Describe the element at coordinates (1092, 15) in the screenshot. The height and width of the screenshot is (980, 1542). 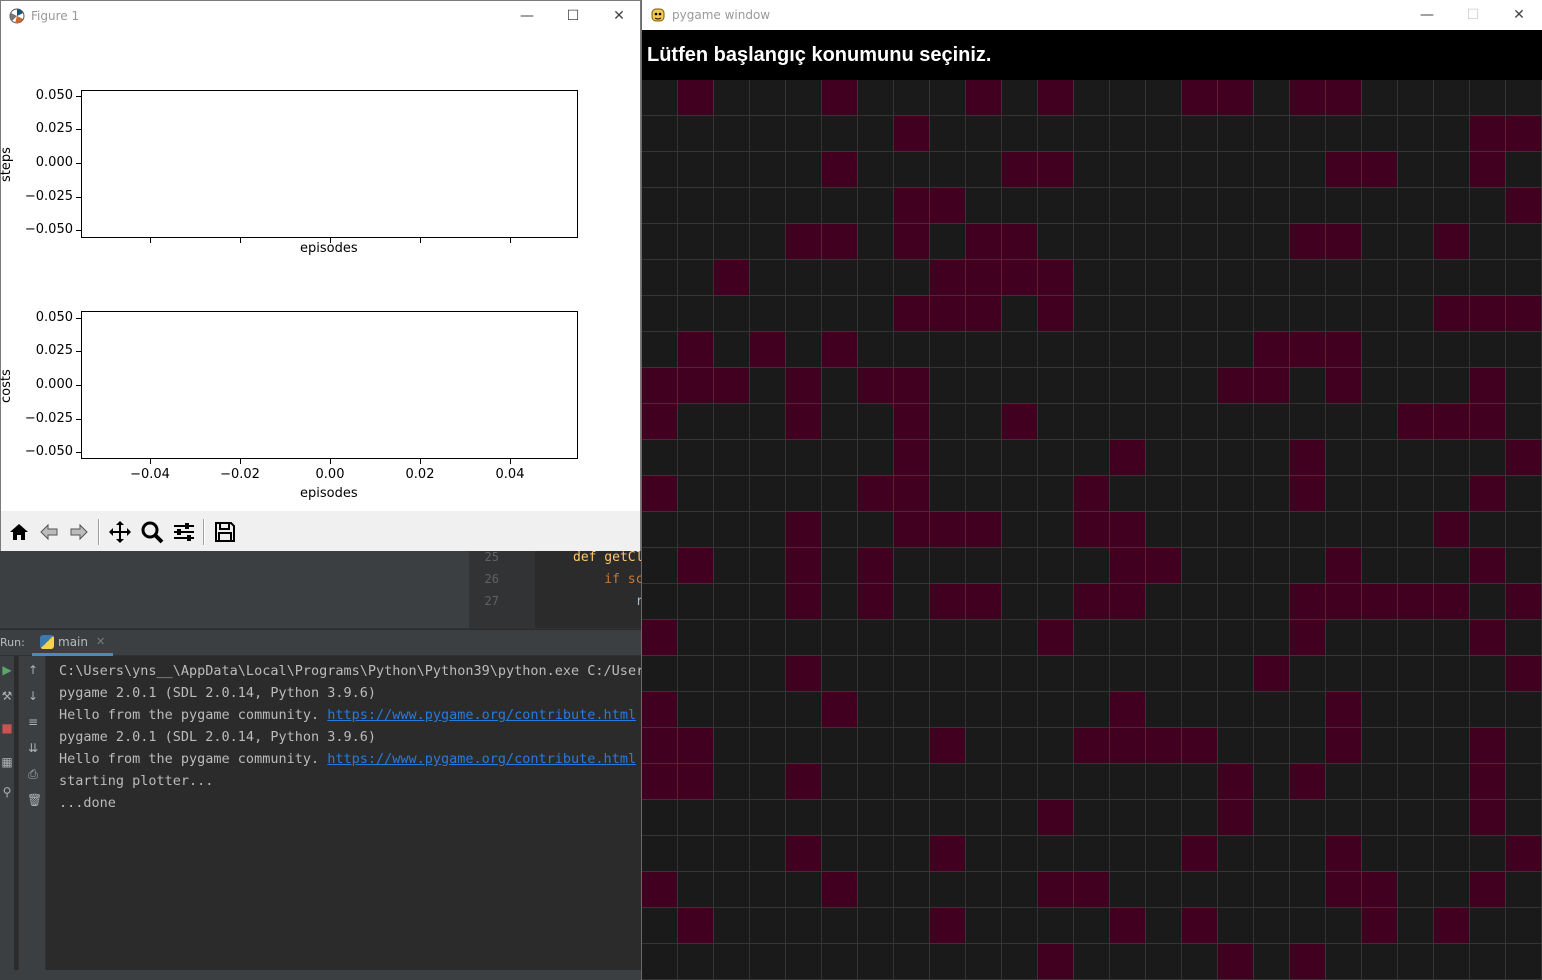
I see `pygame-titlebar: pygame window — ☐ ✕` at that location.